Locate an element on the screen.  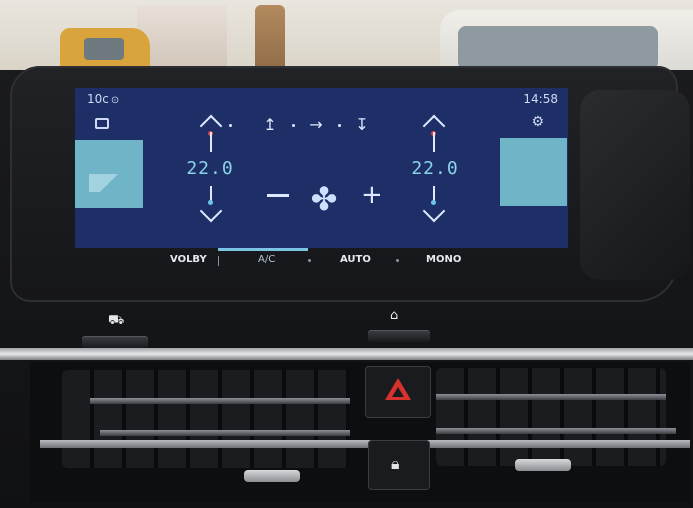
recirculation-icon is located at coordinates (102, 123).